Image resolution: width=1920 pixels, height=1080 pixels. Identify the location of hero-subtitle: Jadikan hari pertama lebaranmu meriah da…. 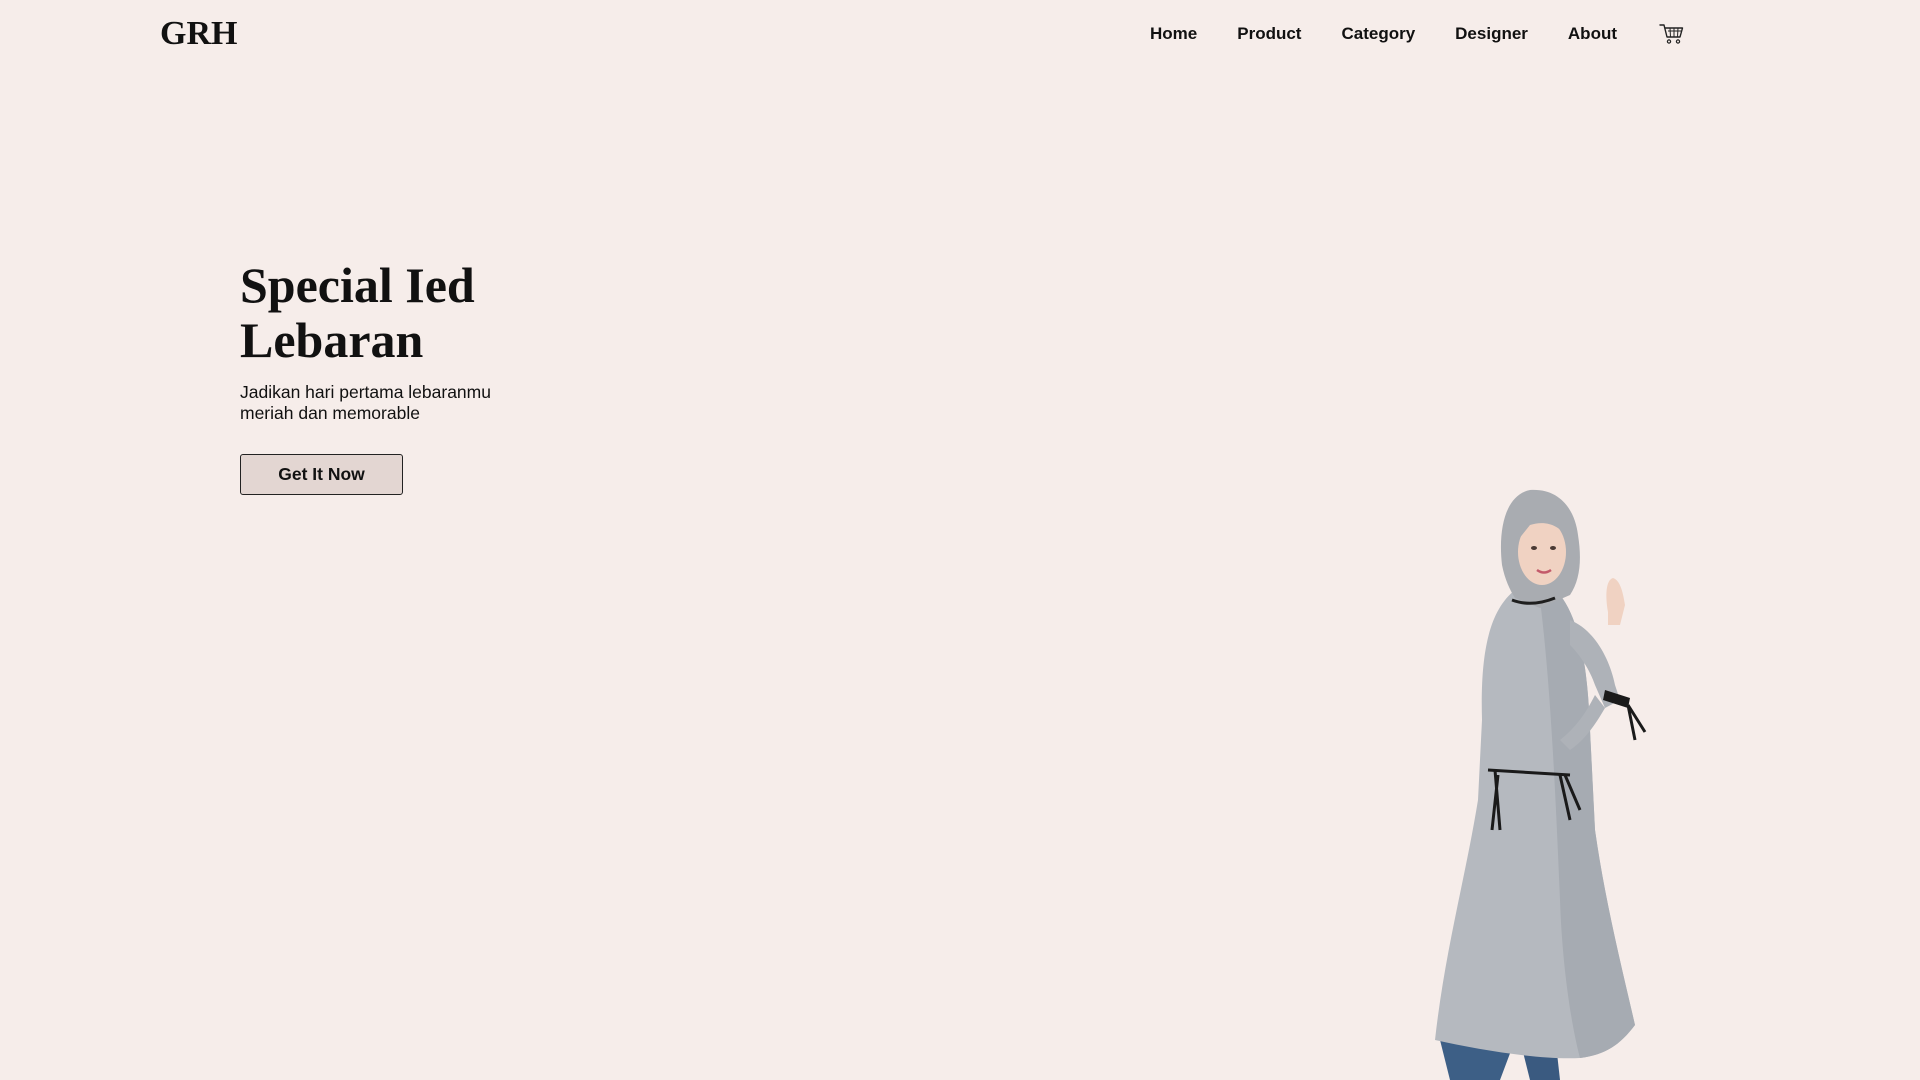
(365, 402).